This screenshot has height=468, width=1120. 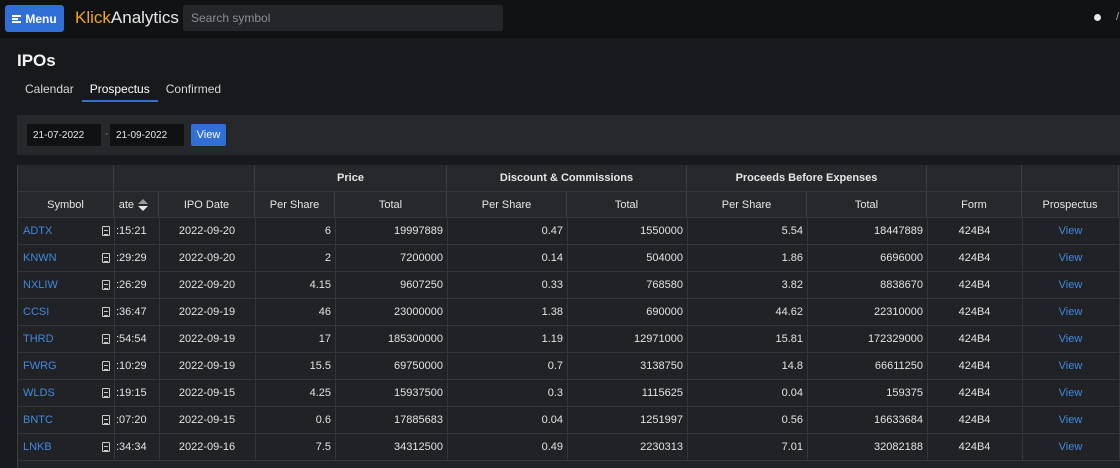 I want to click on col-price-total: Total, so click(x=391, y=204).